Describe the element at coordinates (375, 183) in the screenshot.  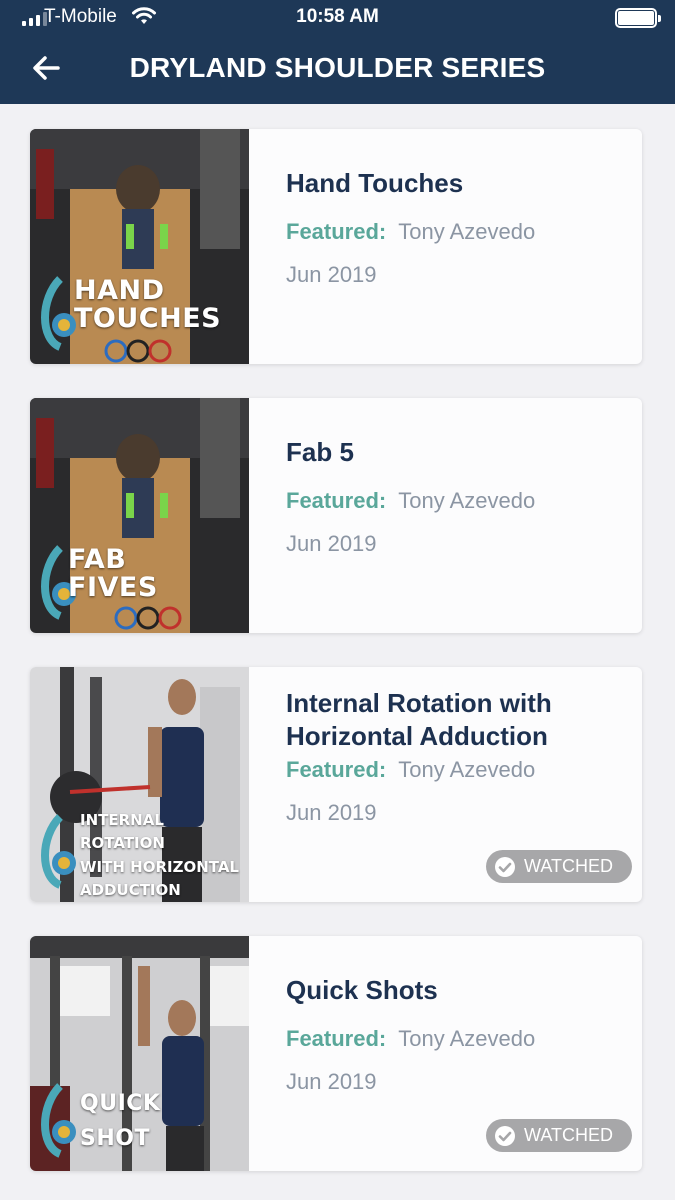
I see `video-title: Hand Touches` at that location.